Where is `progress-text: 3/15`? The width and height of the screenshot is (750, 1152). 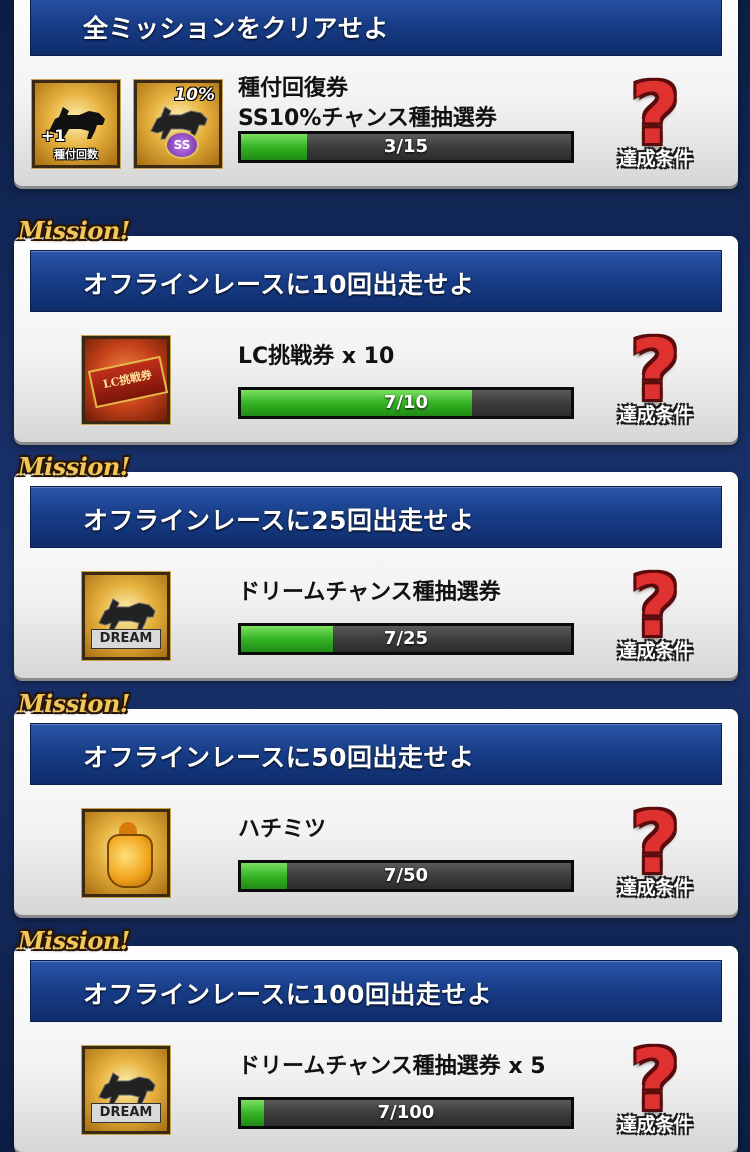 progress-text: 3/15 is located at coordinates (406, 146).